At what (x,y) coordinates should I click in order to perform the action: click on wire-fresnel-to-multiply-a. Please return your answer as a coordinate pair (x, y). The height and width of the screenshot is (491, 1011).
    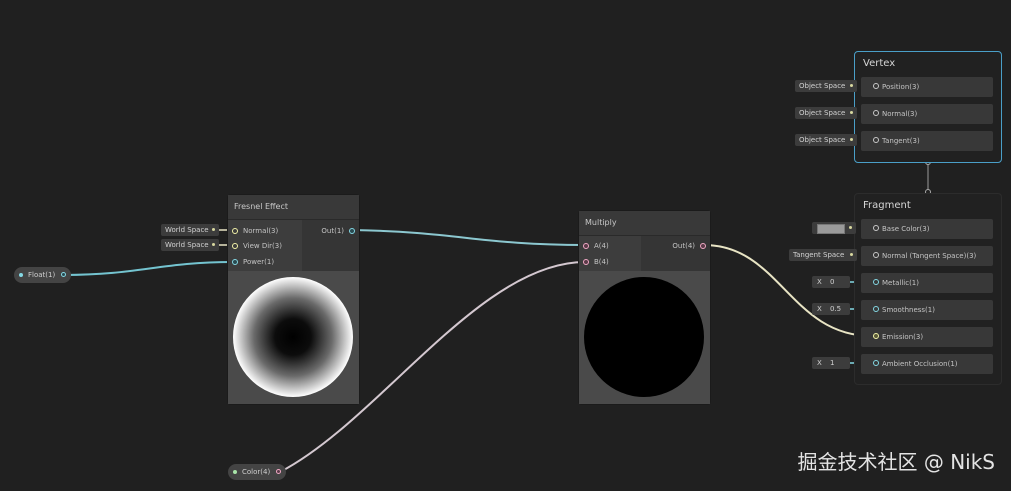
    Looking at the image, I should click on (468, 237).